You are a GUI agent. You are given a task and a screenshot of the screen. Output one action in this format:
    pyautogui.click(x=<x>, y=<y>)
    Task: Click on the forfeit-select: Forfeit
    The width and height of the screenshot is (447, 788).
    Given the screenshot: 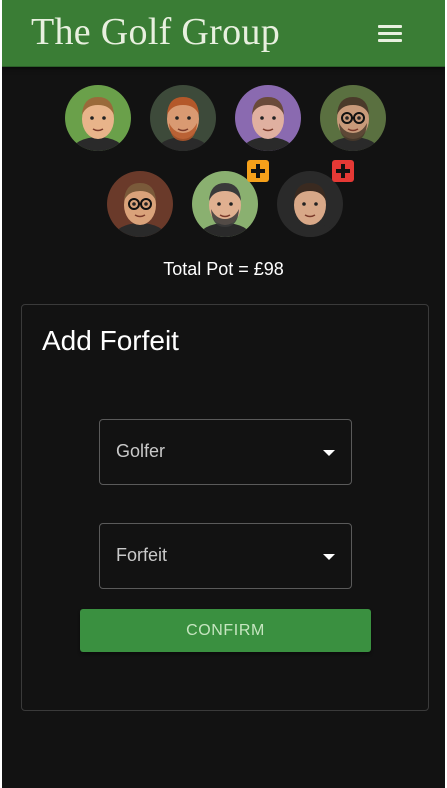 What is the action you would take?
    pyautogui.click(x=225, y=556)
    